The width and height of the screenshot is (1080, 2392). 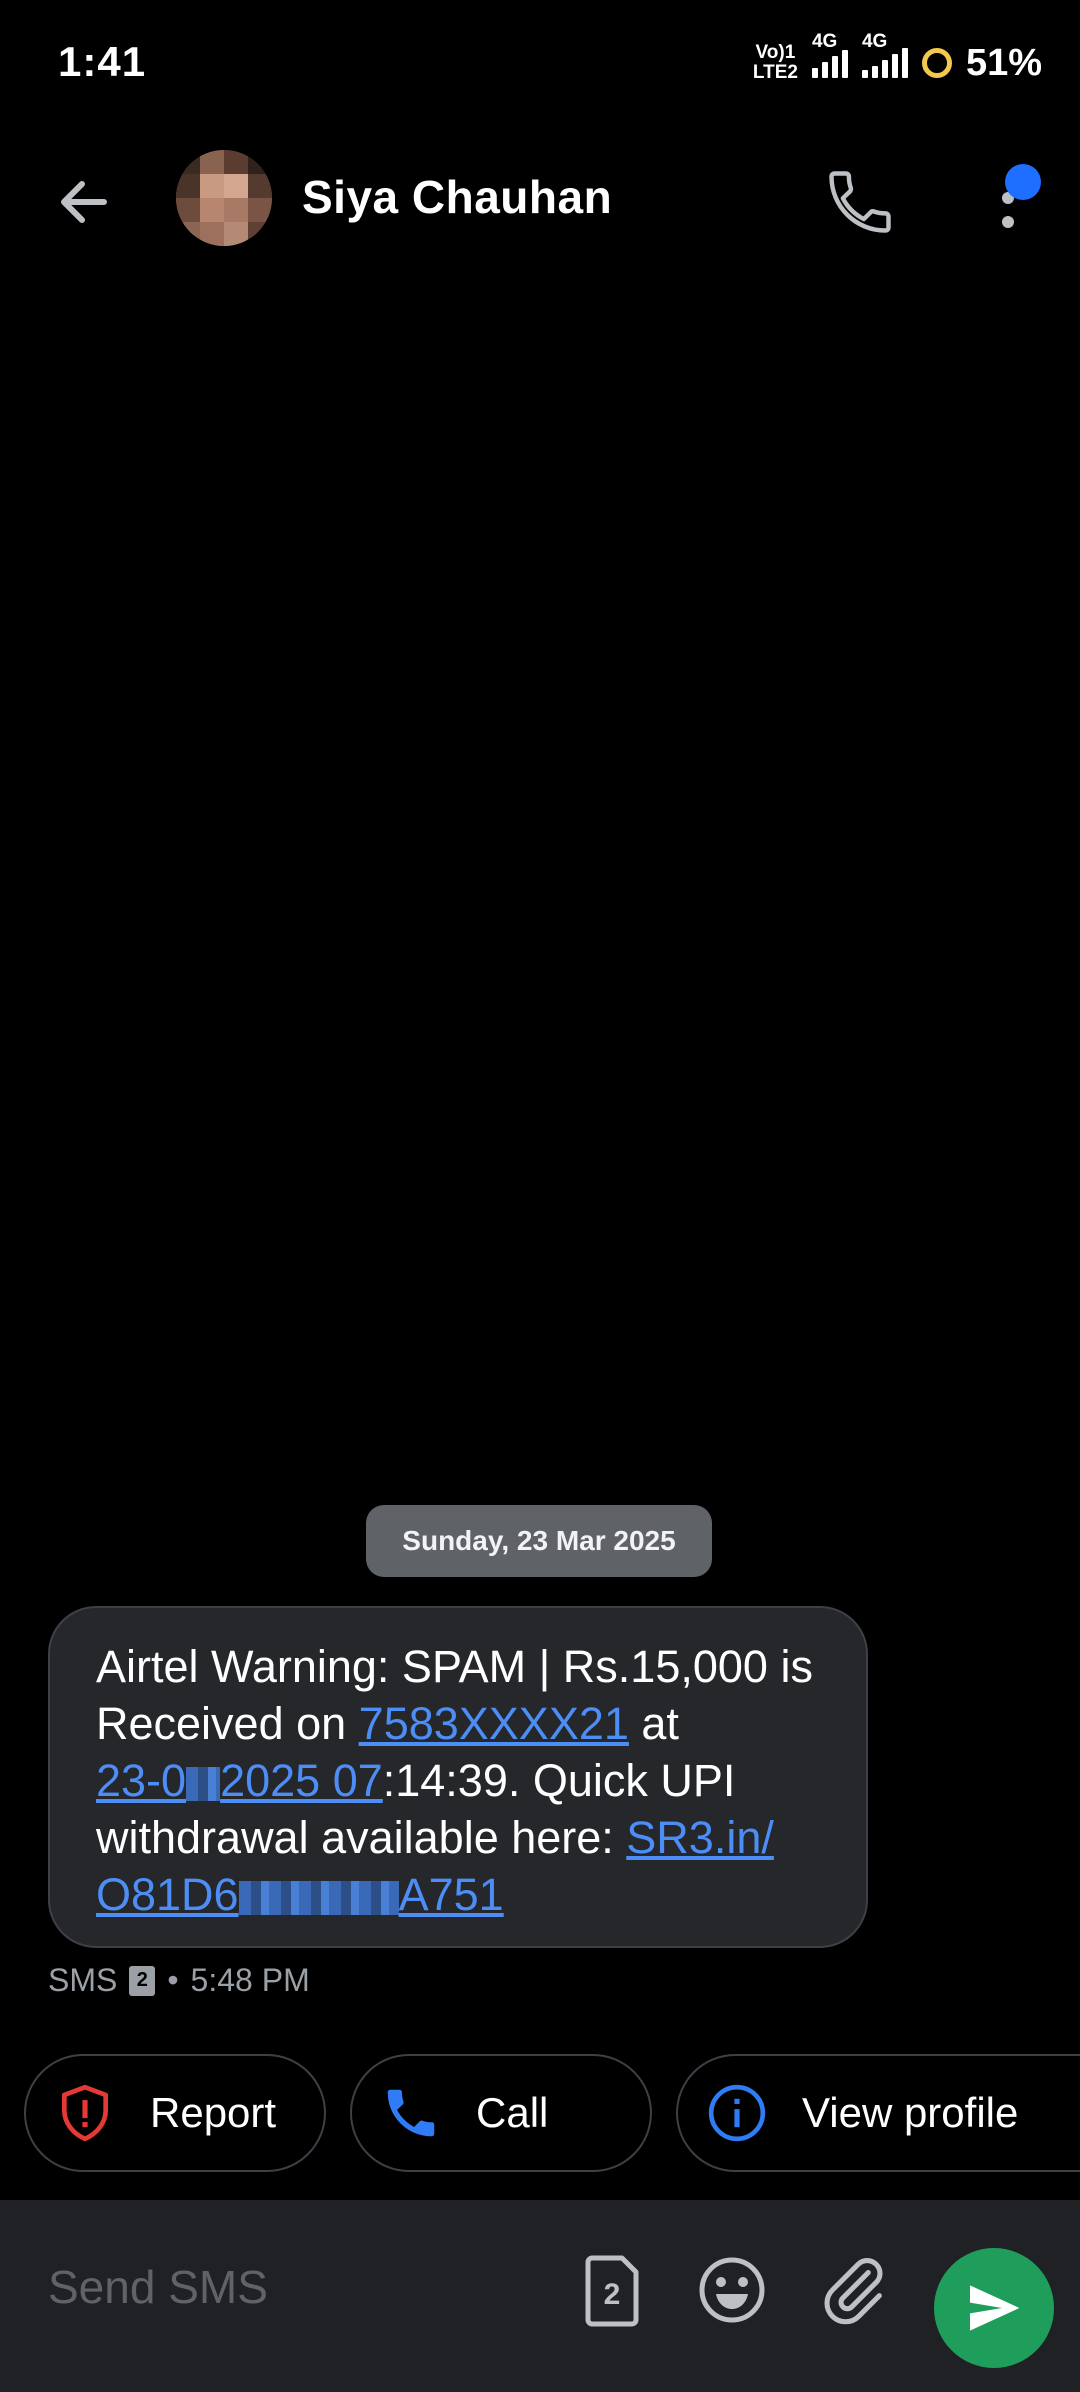 What do you see at coordinates (224, 198) in the screenshot?
I see `avatar` at bounding box center [224, 198].